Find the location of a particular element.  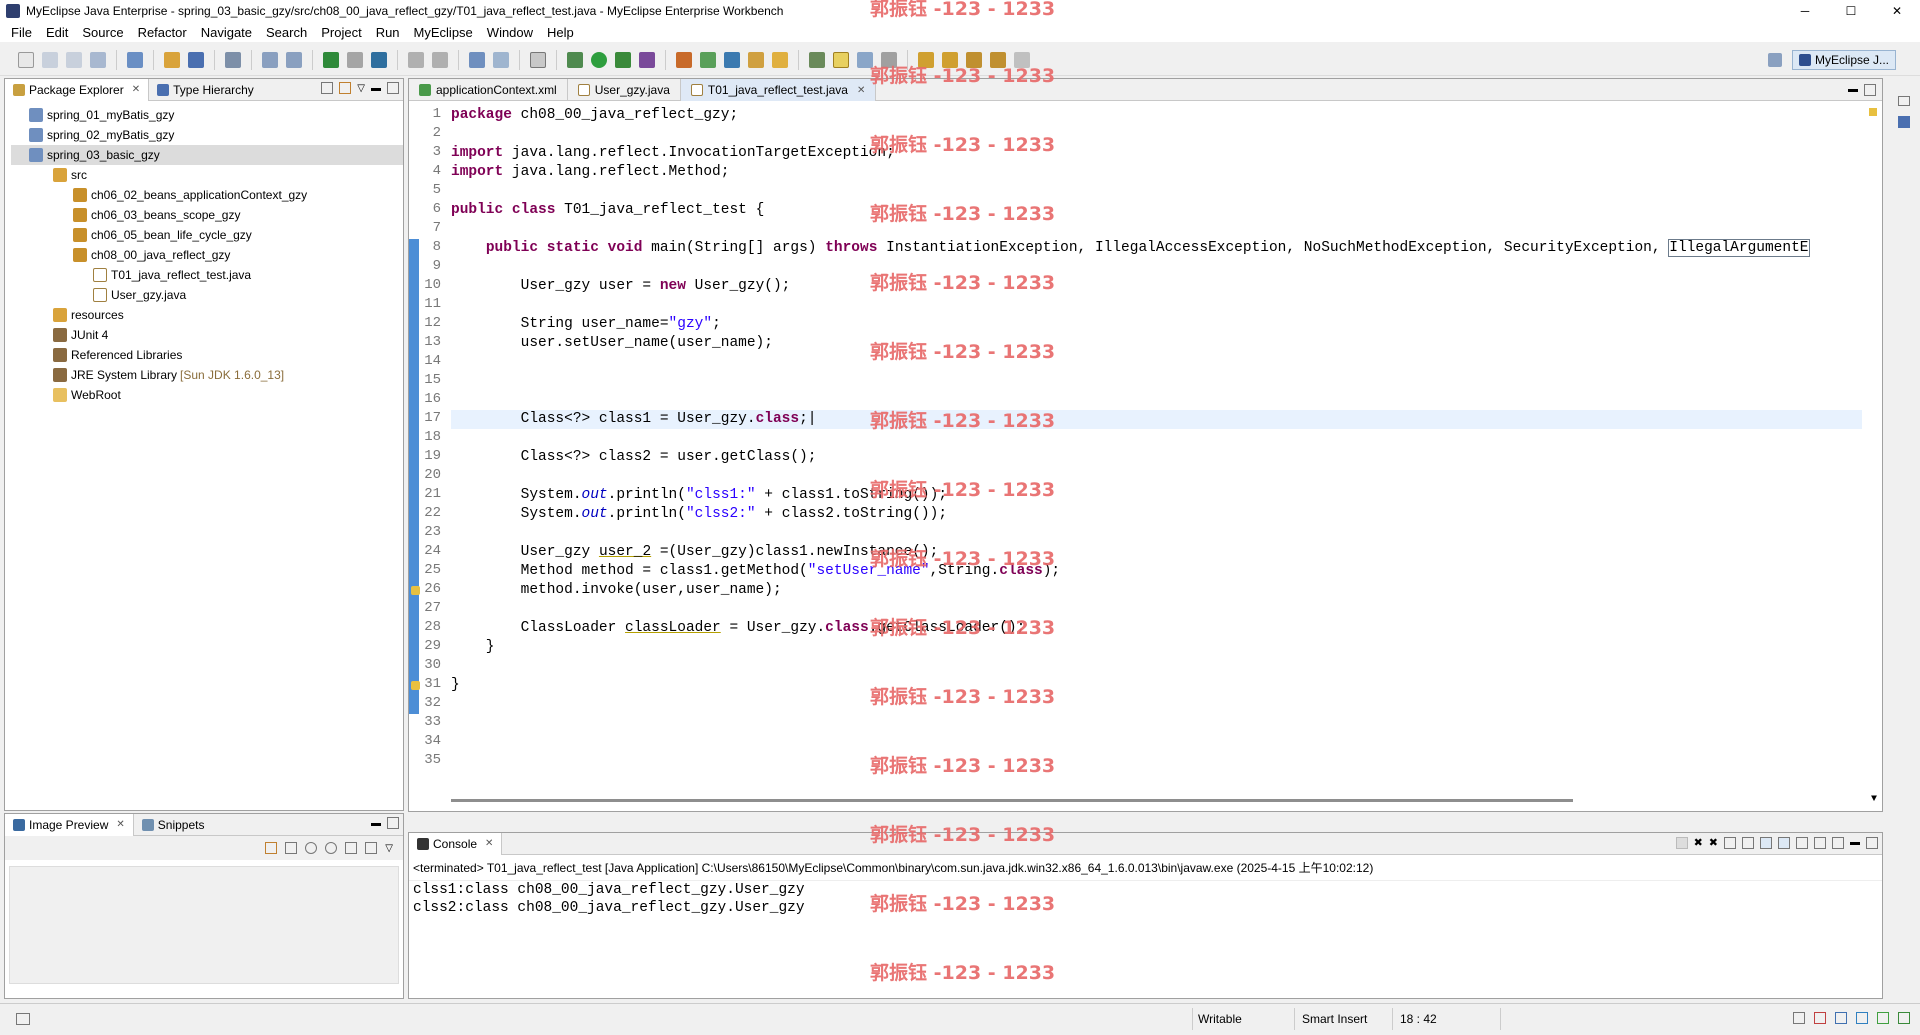

tab-console: Console ✕ is located at coordinates (456, 843).